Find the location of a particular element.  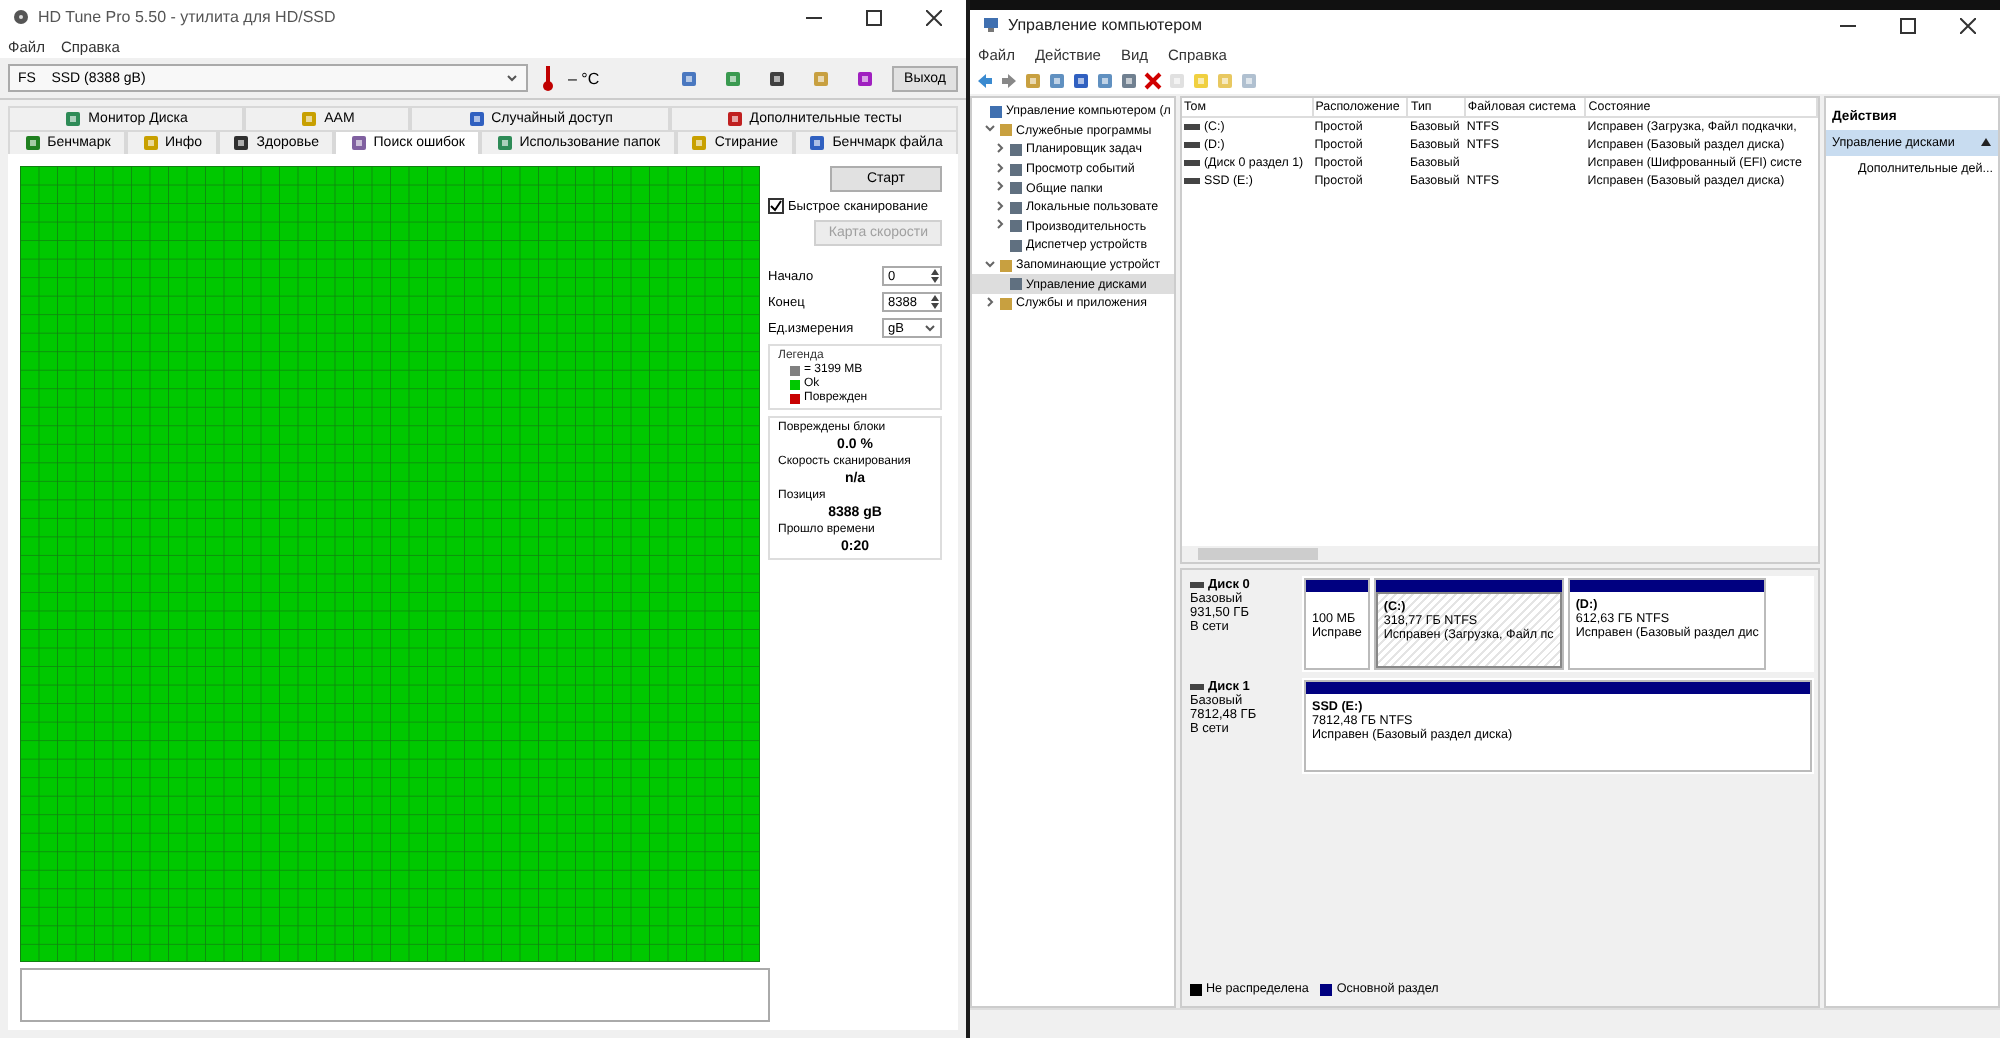

window-title: Управление компьютером is located at coordinates (1106, 25).